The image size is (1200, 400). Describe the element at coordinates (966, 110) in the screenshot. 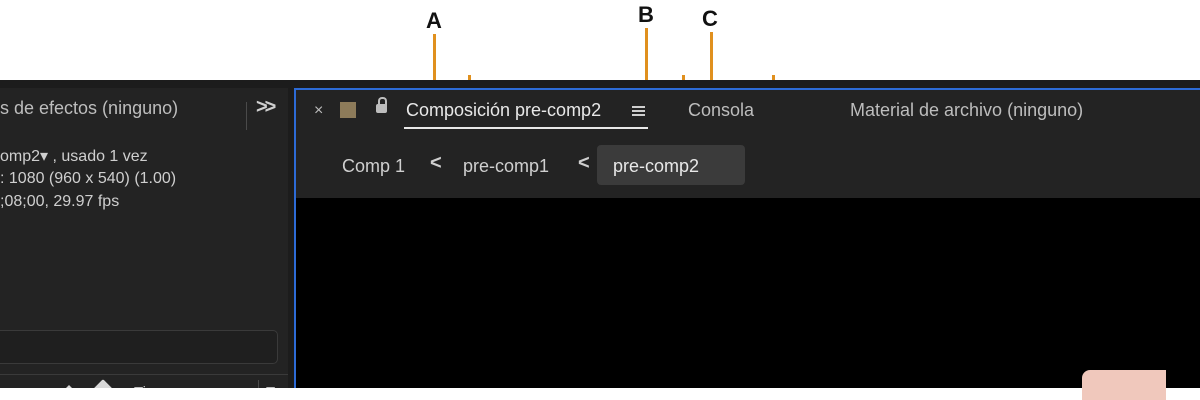

I see `tab-footage: Material de archivo (ninguno)` at that location.